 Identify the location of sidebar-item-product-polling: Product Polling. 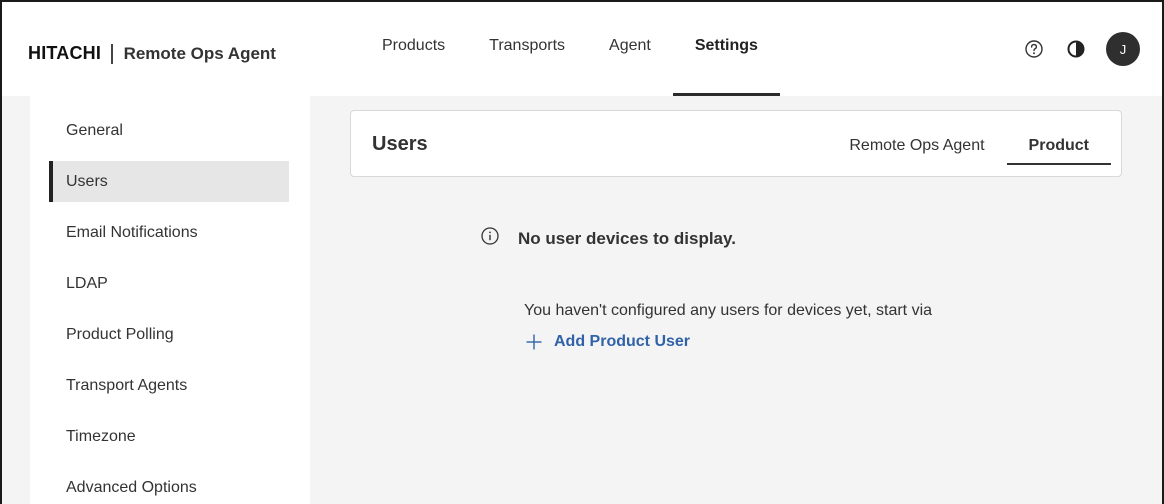
(169, 334).